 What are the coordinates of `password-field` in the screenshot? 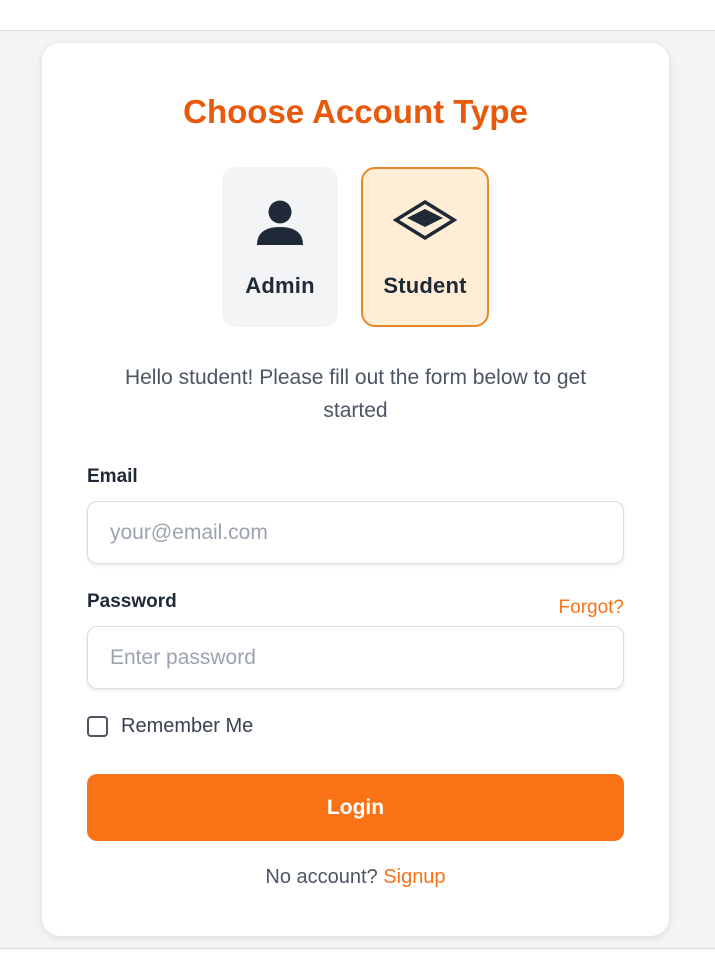 It's located at (355, 657).